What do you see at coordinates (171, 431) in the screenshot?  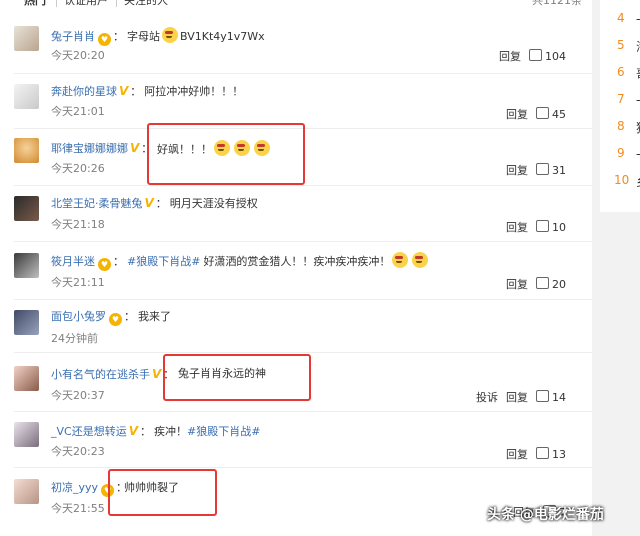 I see `comment-text: 疾冲！` at bounding box center [171, 431].